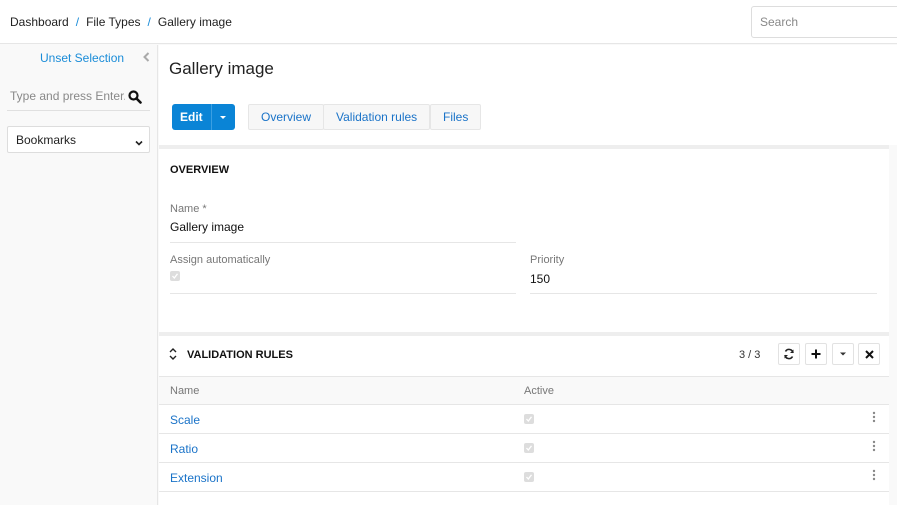  What do you see at coordinates (46, 140) in the screenshot?
I see `bookmarks-label: Bookmarks` at bounding box center [46, 140].